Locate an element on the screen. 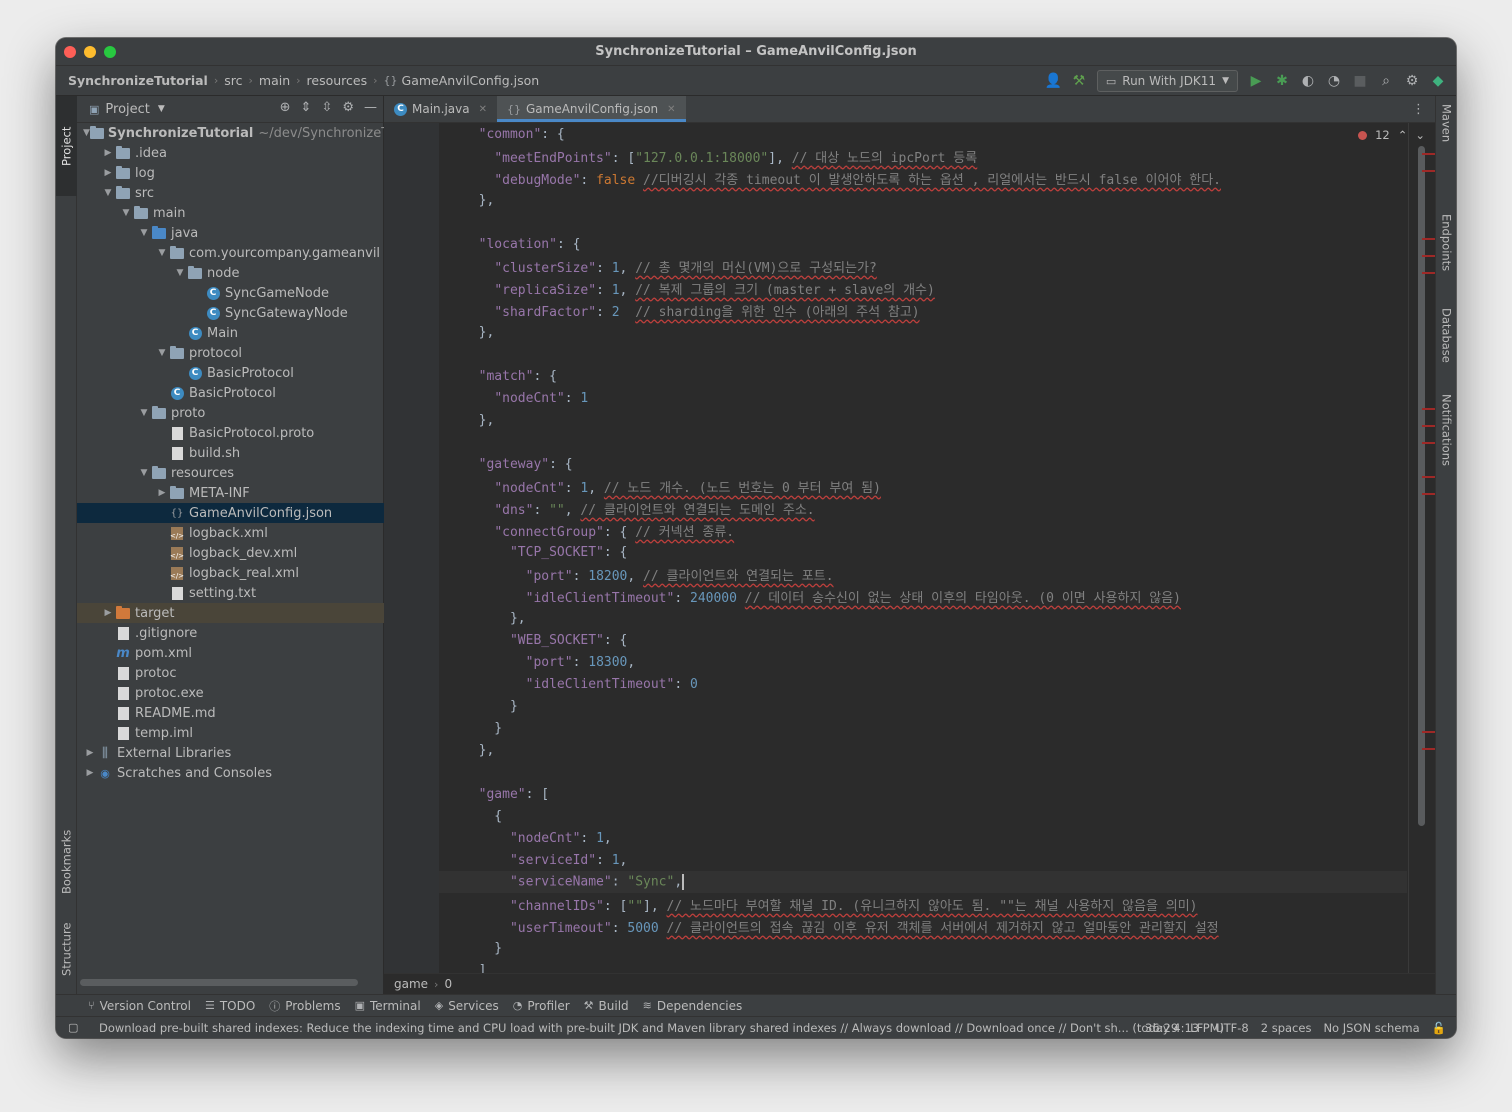 The image size is (1512, 1112). close-window-button is located at coordinates (70, 52).